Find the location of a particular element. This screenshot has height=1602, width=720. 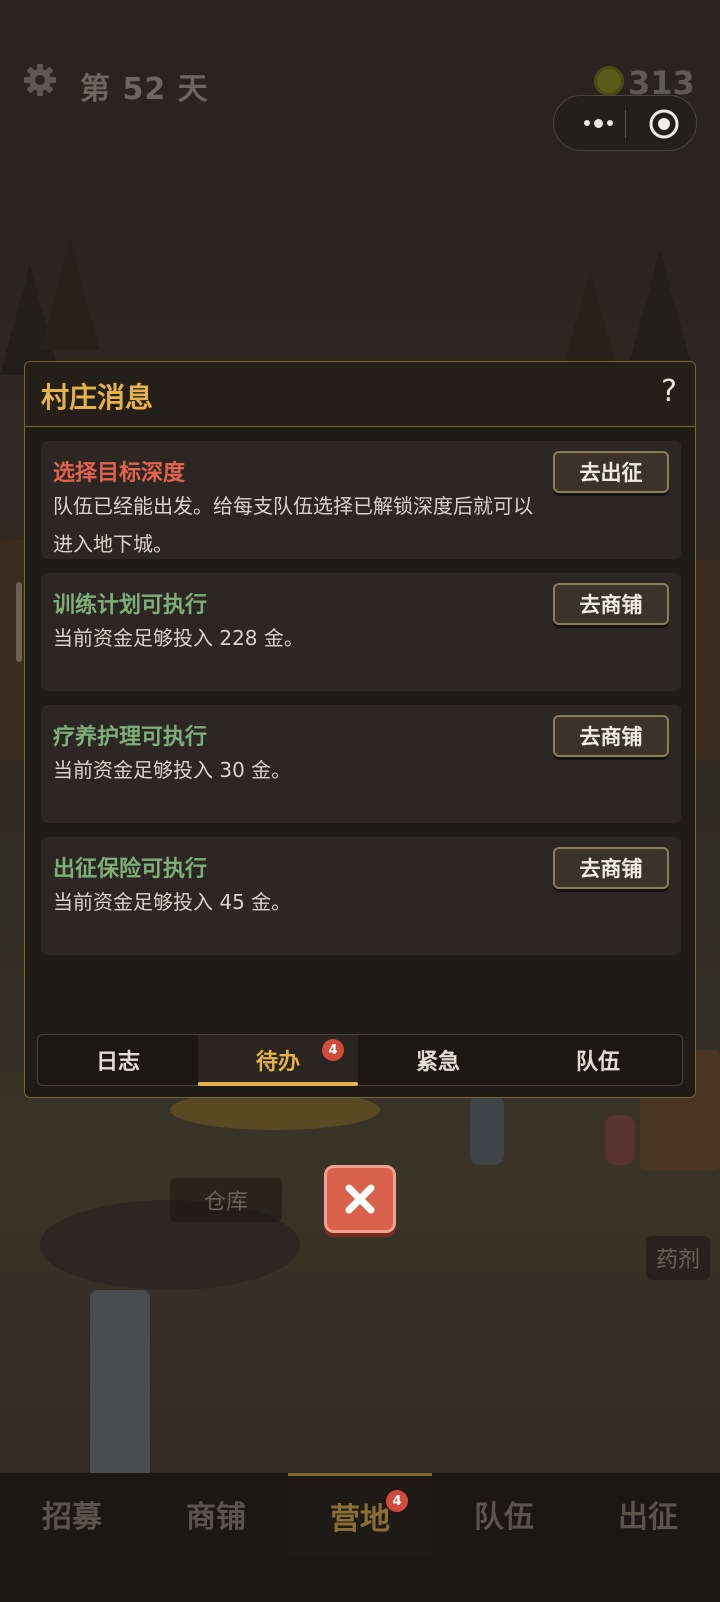

capsule-divider is located at coordinates (625, 124).